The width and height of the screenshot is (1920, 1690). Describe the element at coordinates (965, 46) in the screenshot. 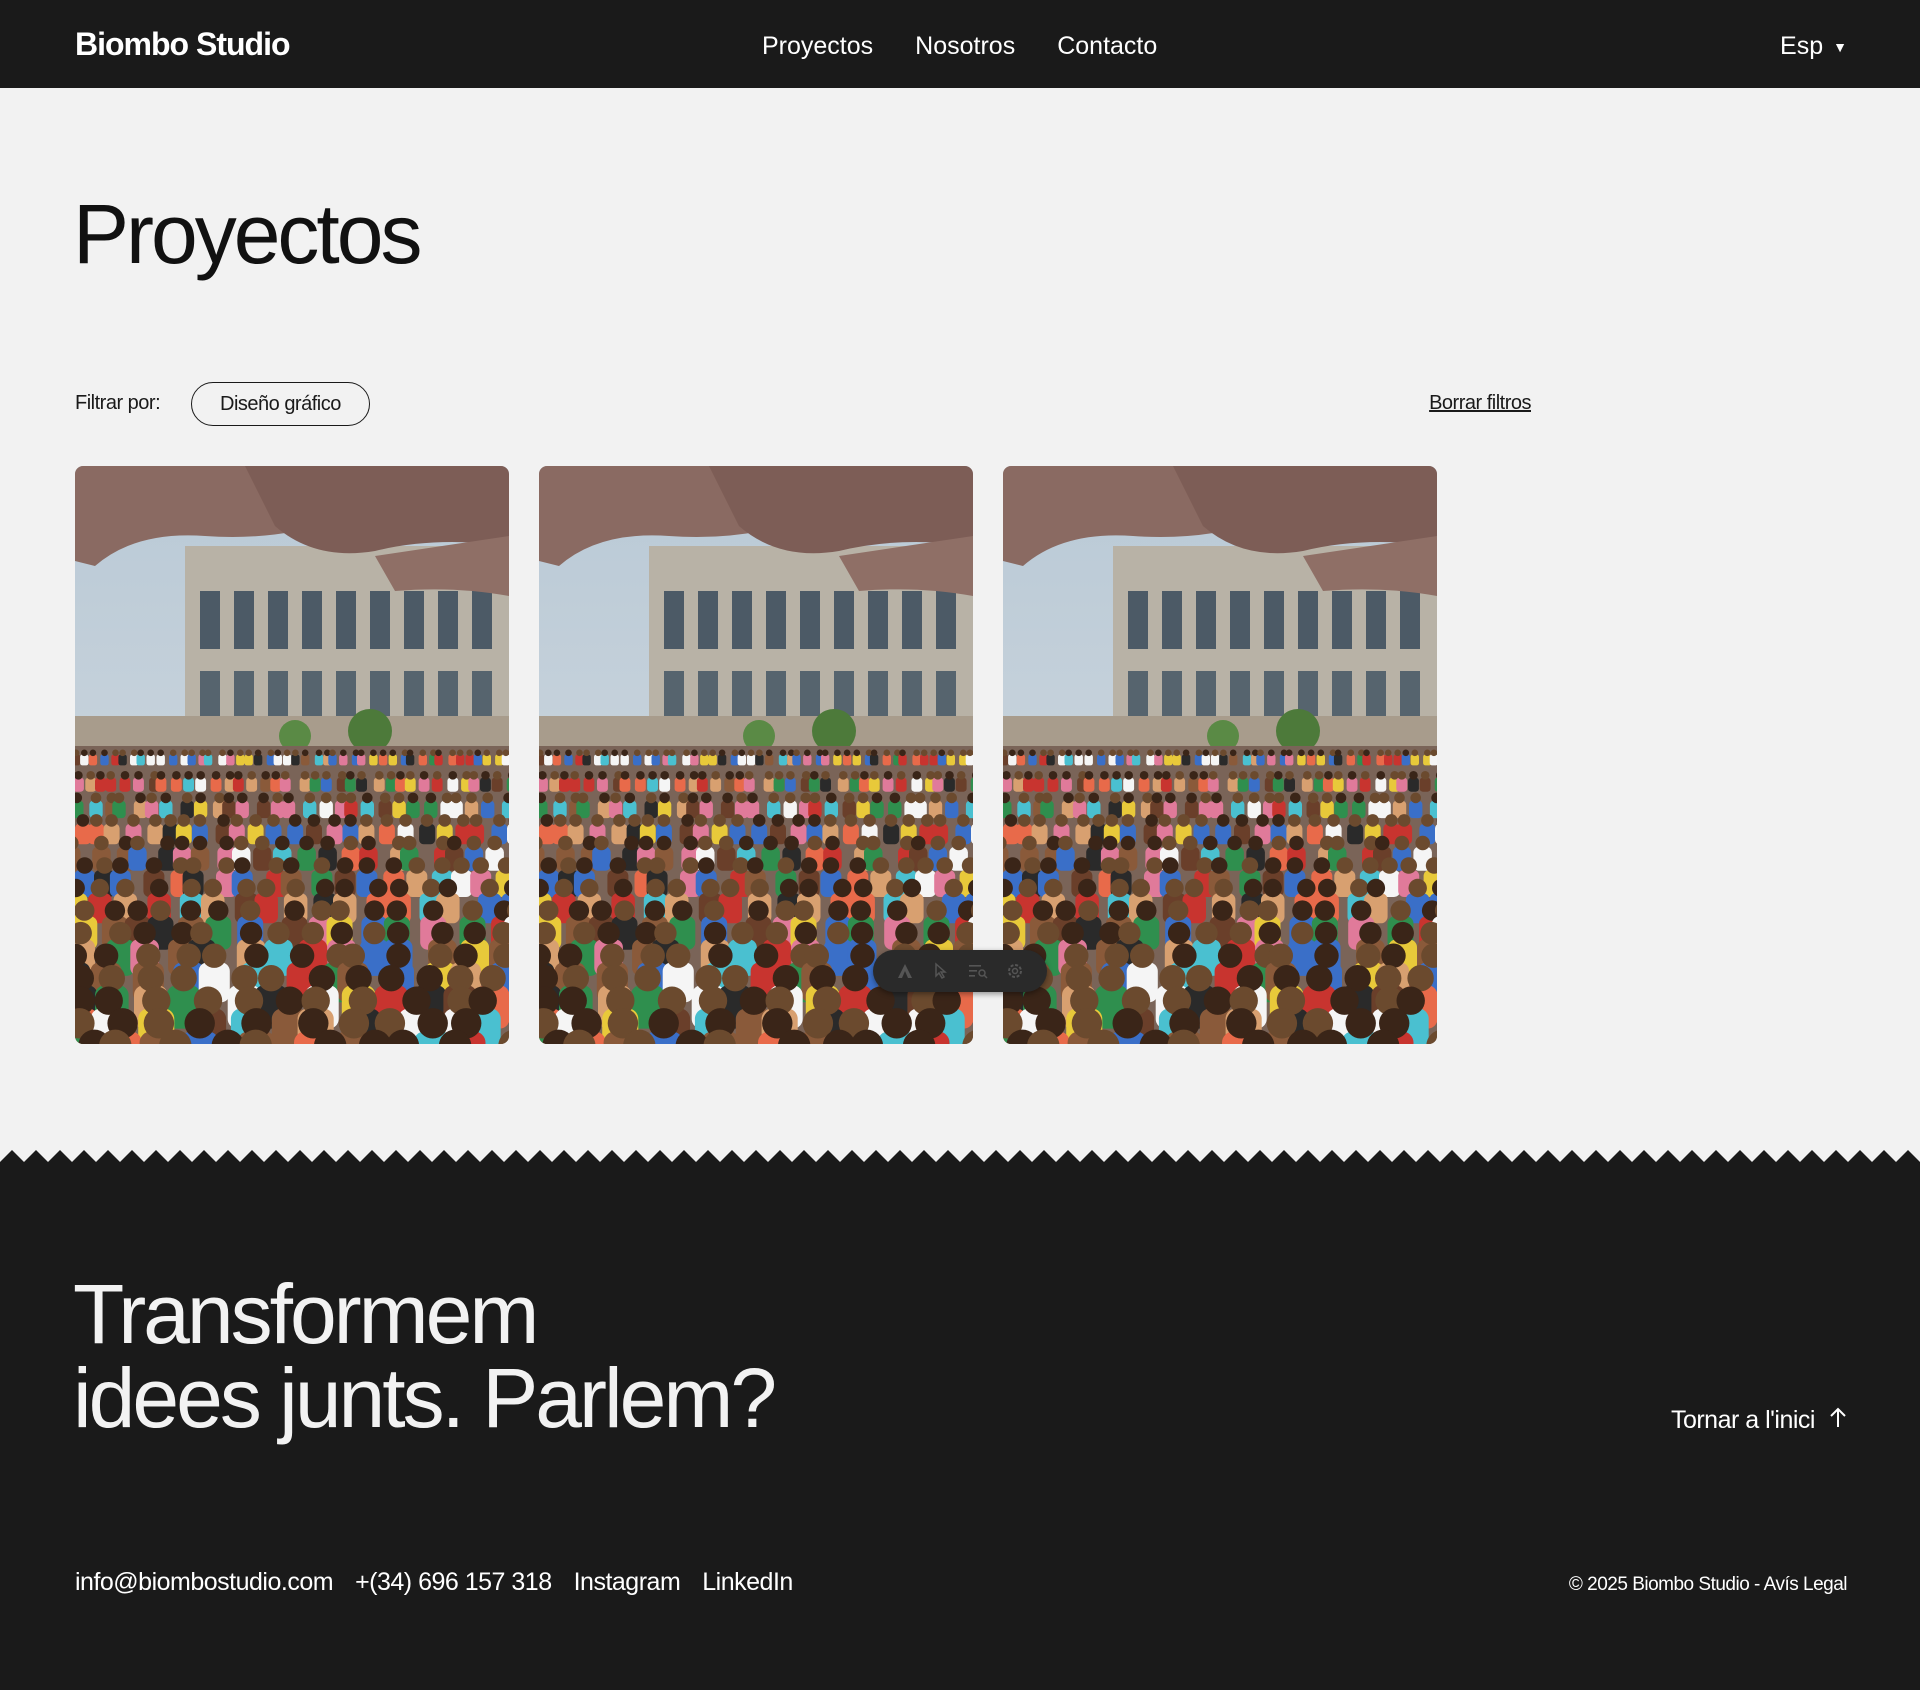

I see `nav-item-nosotros: Nosotros` at that location.